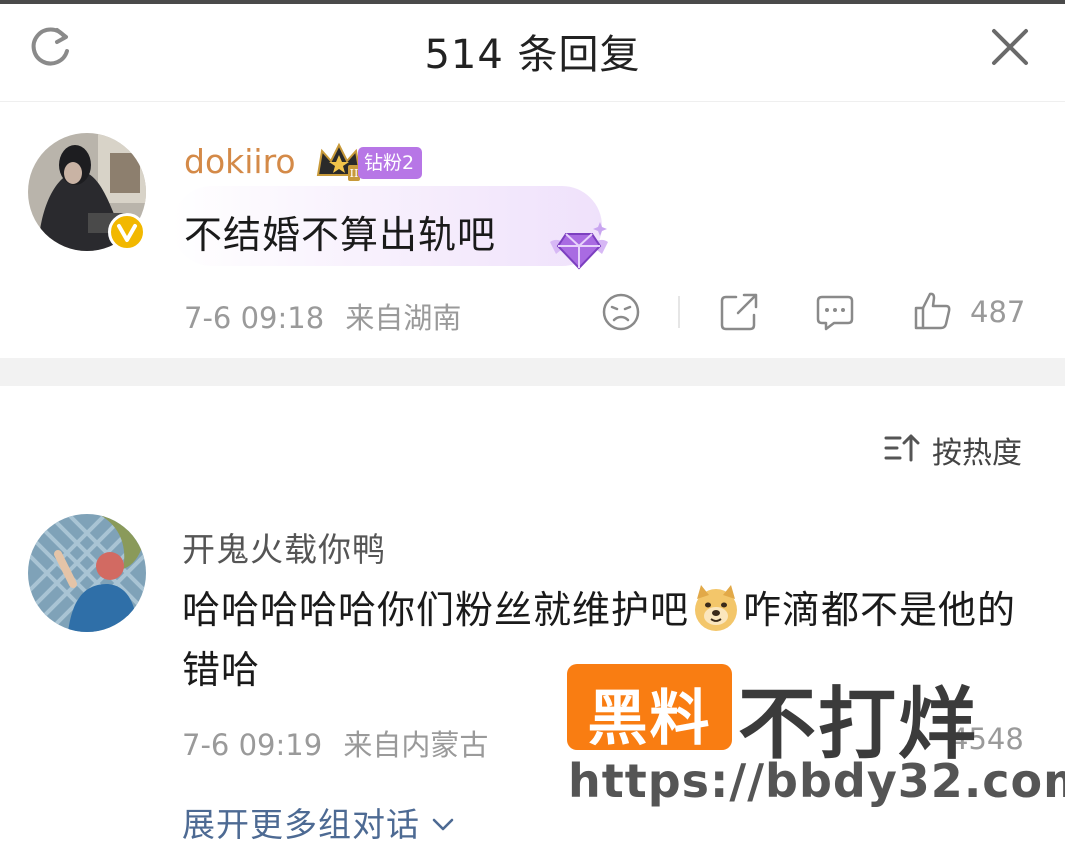 This screenshot has width=1065, height=857. Describe the element at coordinates (436, 610) in the screenshot. I see `comment-text-part1: 哈哈哈哈哈你们粉丝就维护吧` at that location.